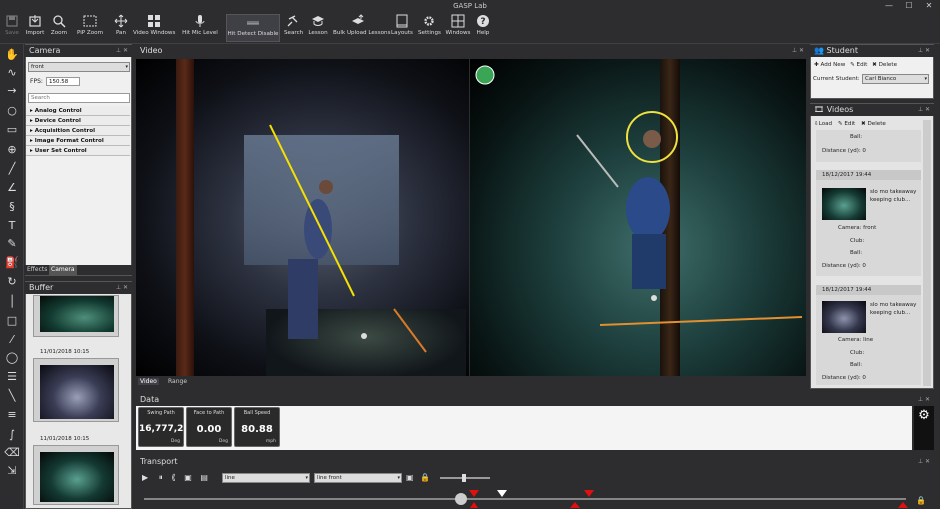 Image resolution: width=940 pixels, height=509 pixels. I want to click on load-button: ⇩Load, so click(823, 124).